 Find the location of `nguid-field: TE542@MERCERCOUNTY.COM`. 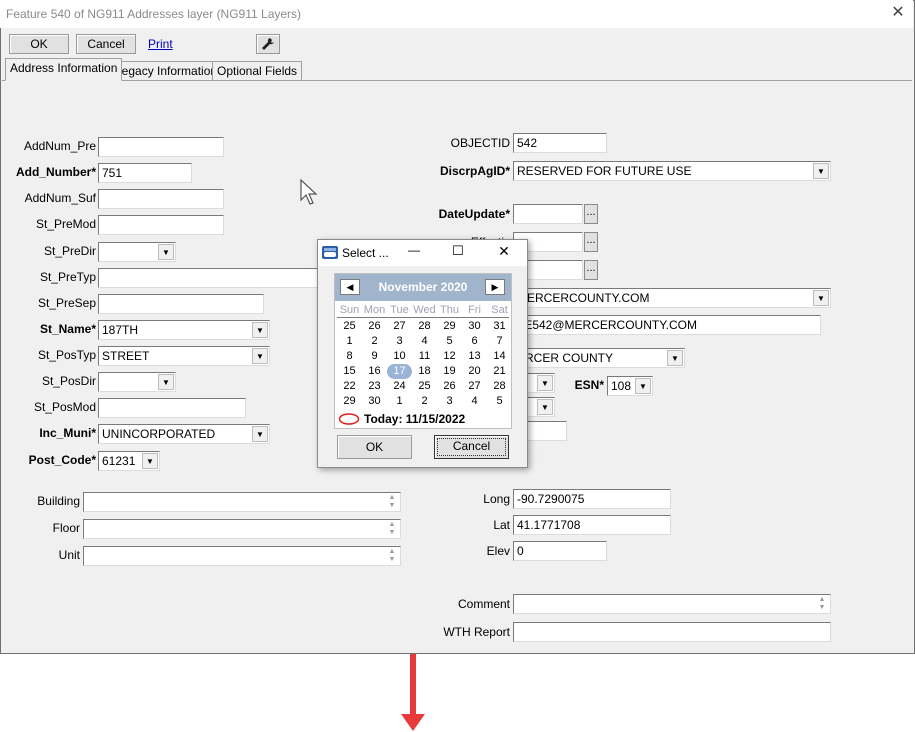

nguid-field: TE542@MERCERCOUNTY.COM is located at coordinates (667, 325).